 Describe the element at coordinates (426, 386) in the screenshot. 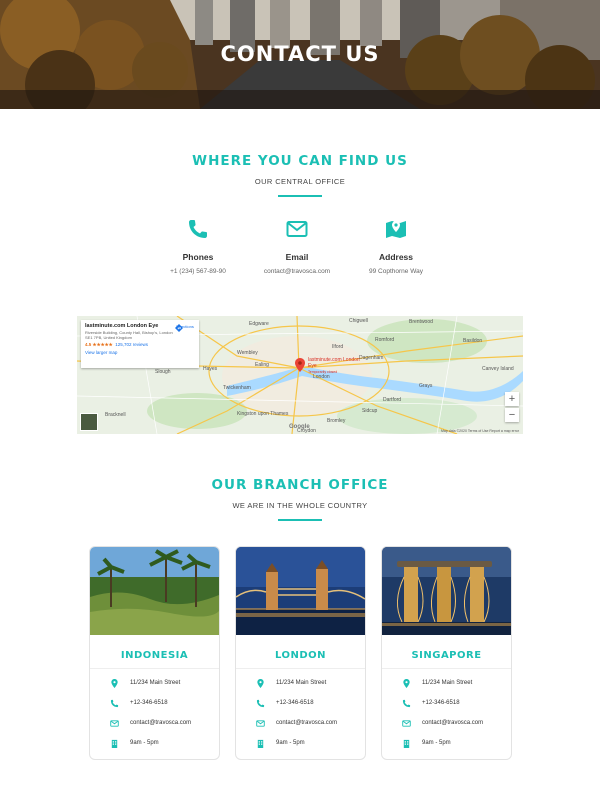

I see `map-label: Grays` at that location.